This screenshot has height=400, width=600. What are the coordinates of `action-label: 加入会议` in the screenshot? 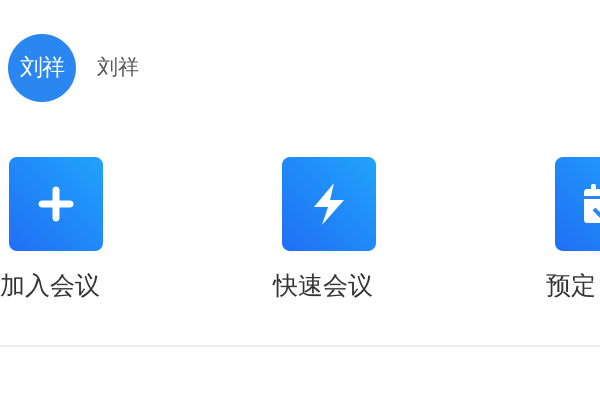 It's located at (50, 285).